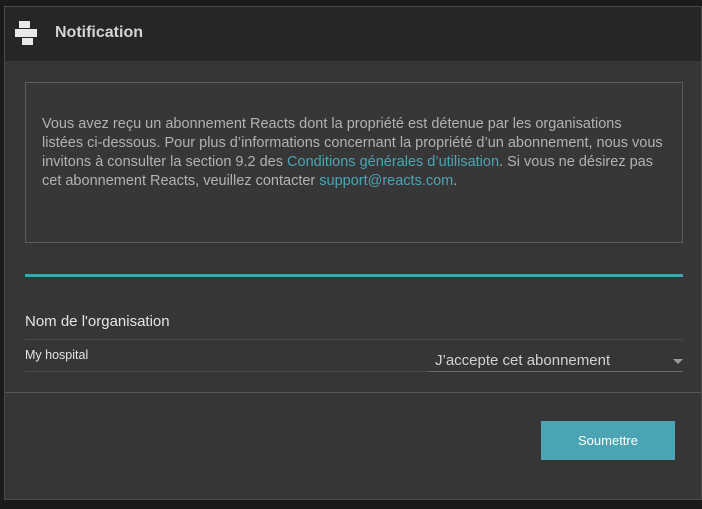 Image resolution: width=702 pixels, height=509 pixels. Describe the element at coordinates (678, 361) in the screenshot. I see `chevron-down-icon` at that location.